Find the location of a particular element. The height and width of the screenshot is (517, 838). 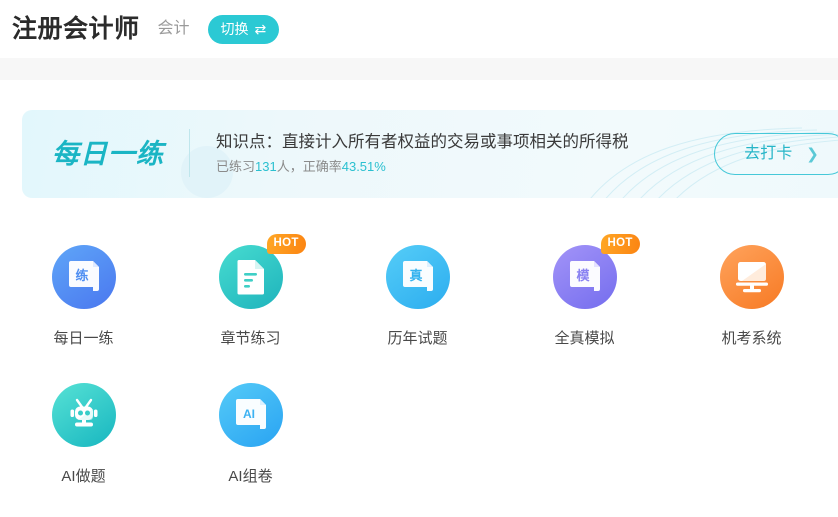

document-lines-icon is located at coordinates (250, 277).